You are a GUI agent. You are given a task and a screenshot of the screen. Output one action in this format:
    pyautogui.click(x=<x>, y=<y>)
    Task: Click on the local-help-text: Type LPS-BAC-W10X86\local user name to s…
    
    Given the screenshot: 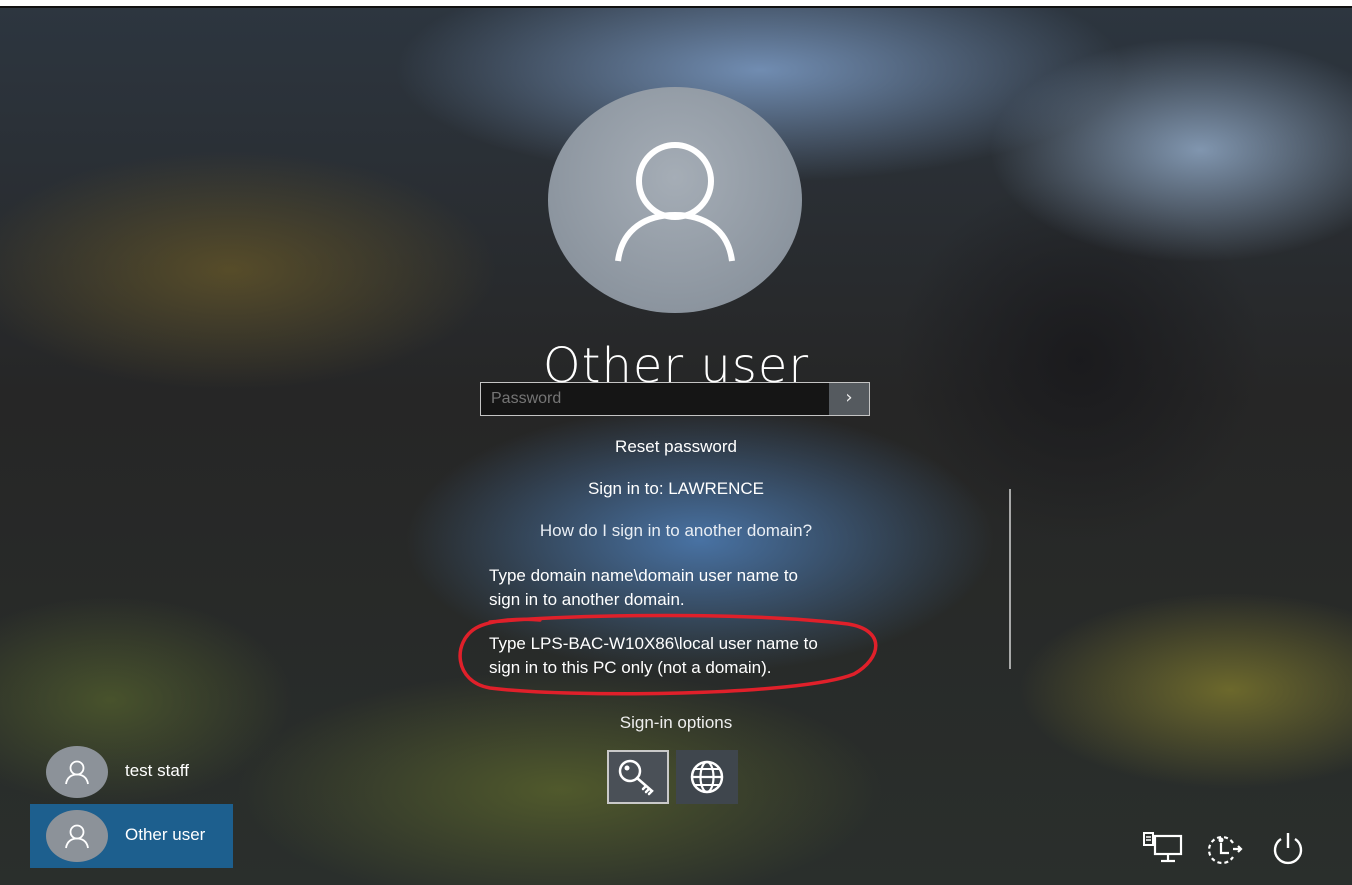 What is the action you would take?
    pyautogui.click(x=689, y=656)
    